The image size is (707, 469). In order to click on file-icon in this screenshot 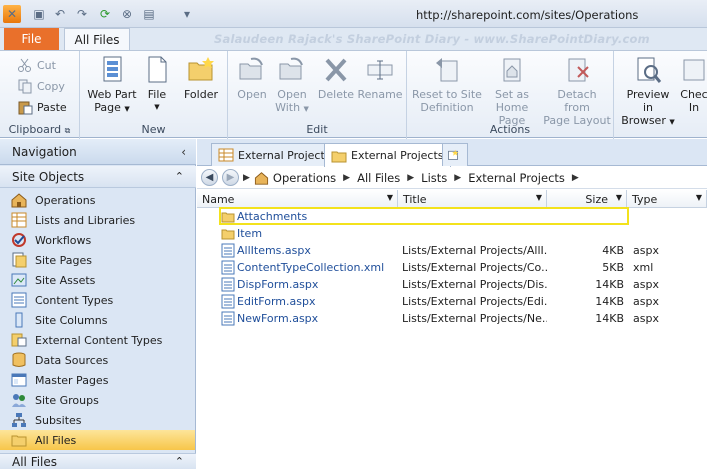, I will do `click(157, 69)`.